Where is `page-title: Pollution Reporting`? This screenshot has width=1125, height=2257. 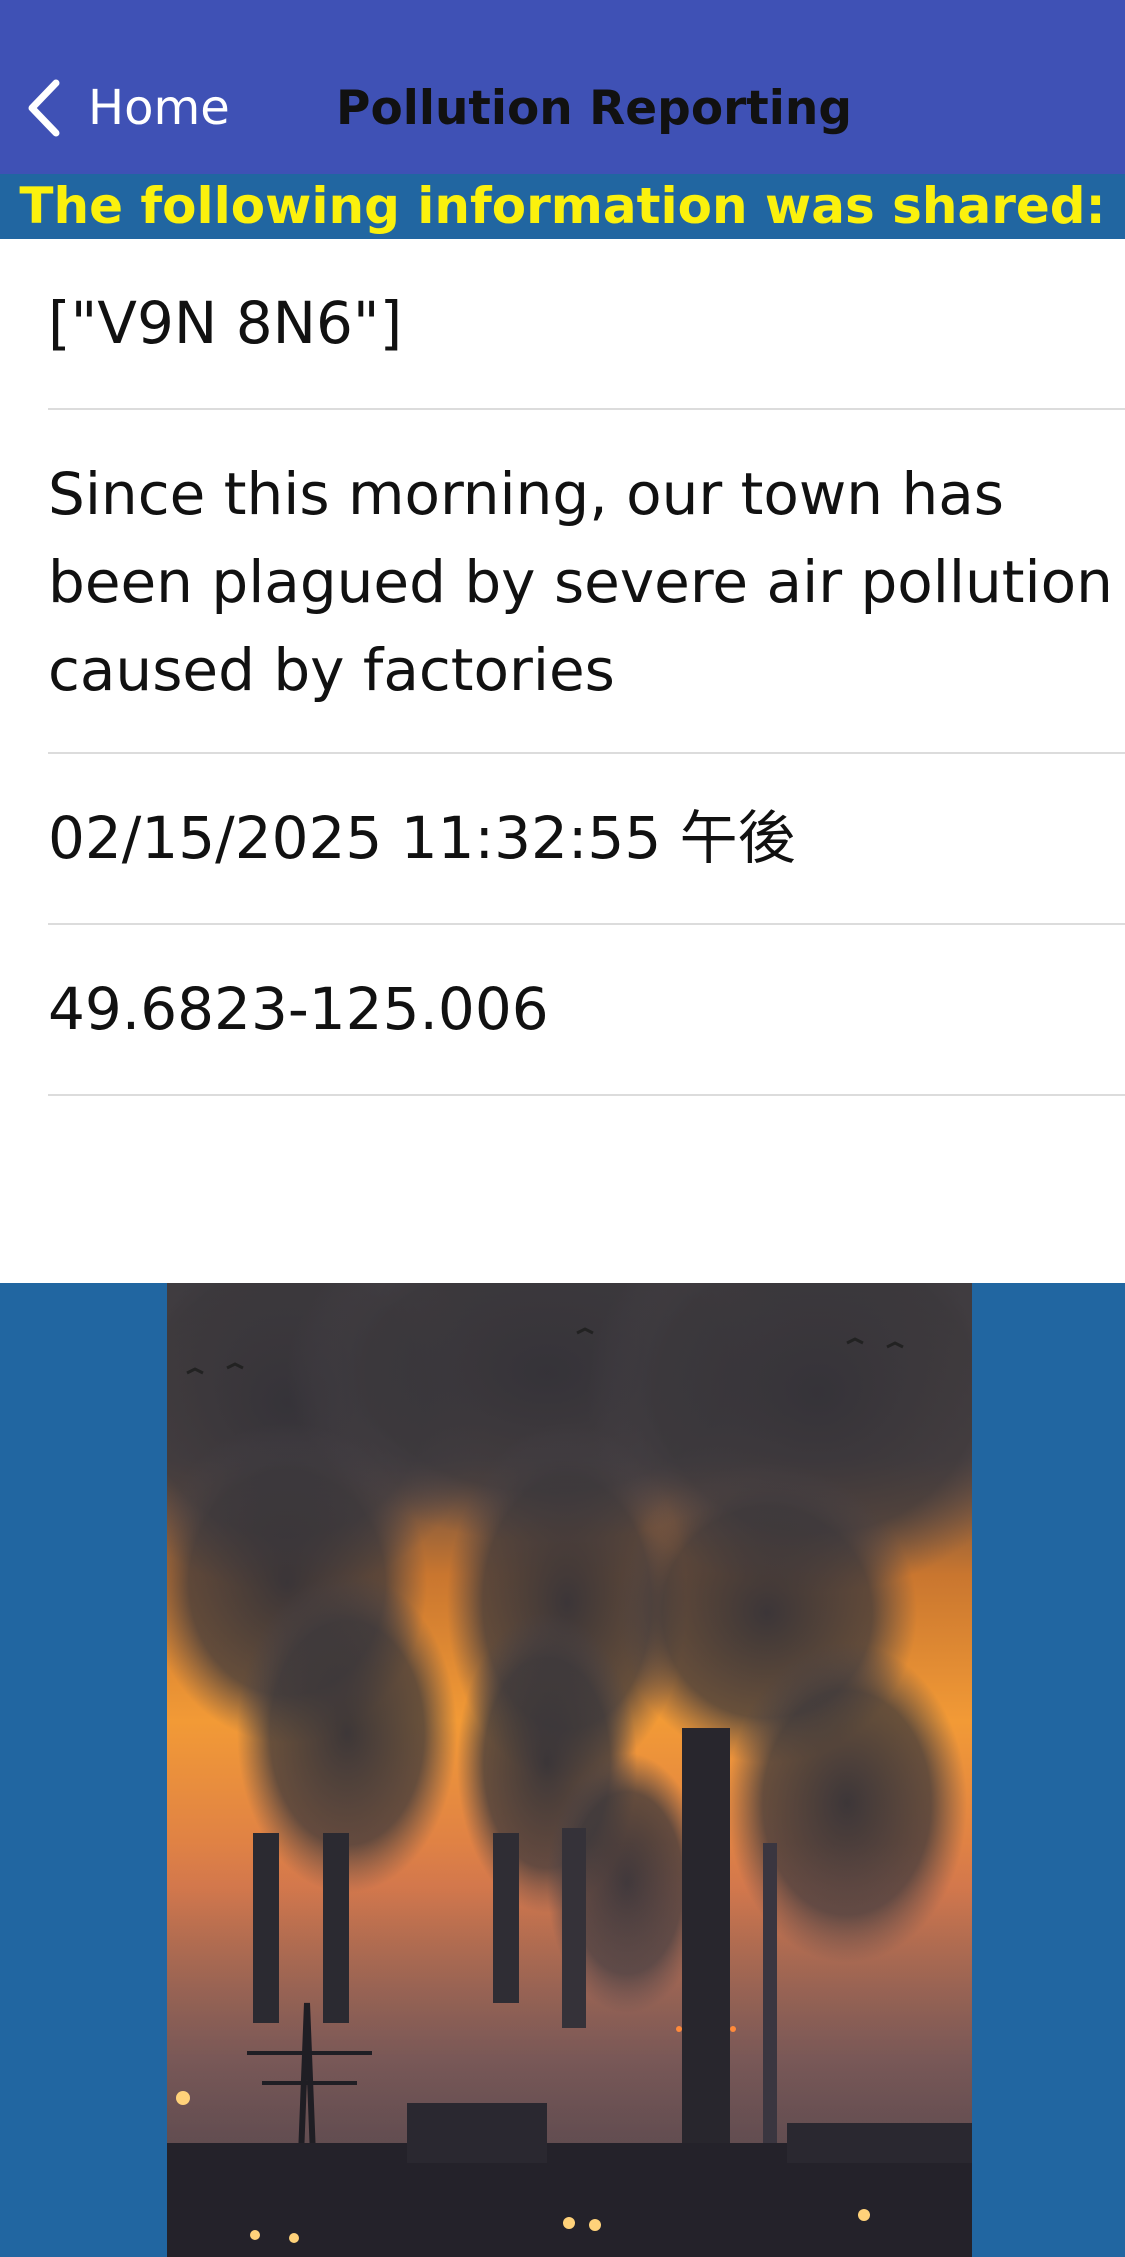 page-title: Pollution Reporting is located at coordinates (594, 108).